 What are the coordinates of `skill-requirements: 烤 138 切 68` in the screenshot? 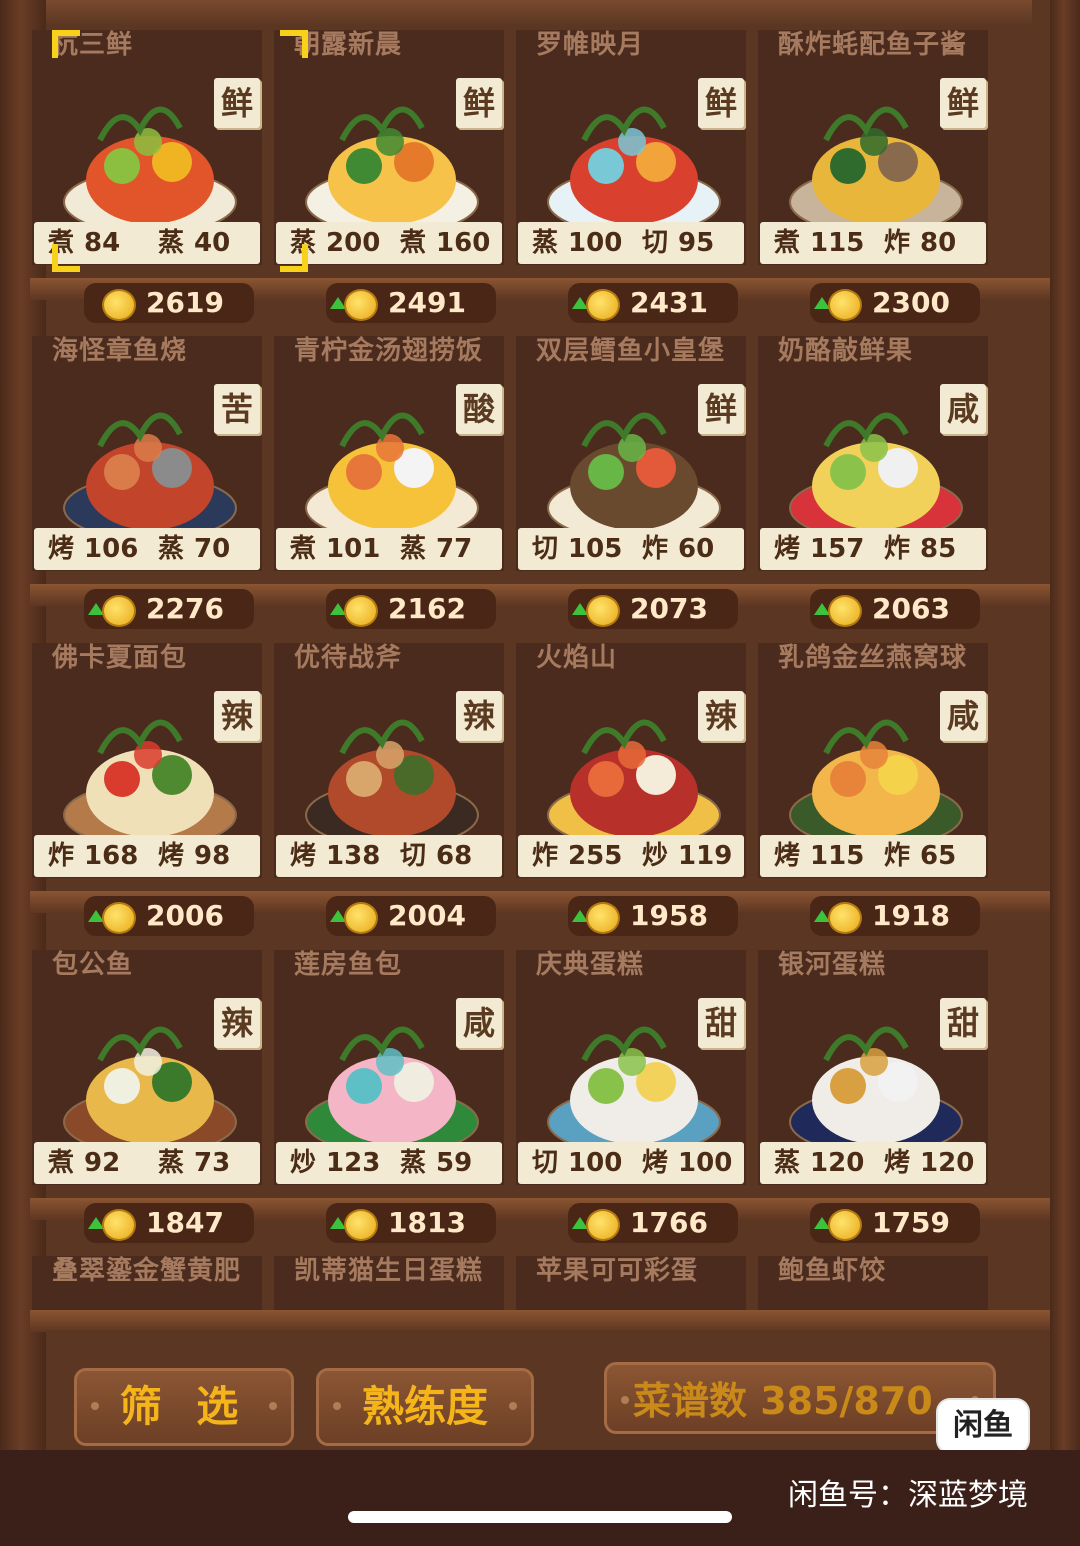 It's located at (389, 856).